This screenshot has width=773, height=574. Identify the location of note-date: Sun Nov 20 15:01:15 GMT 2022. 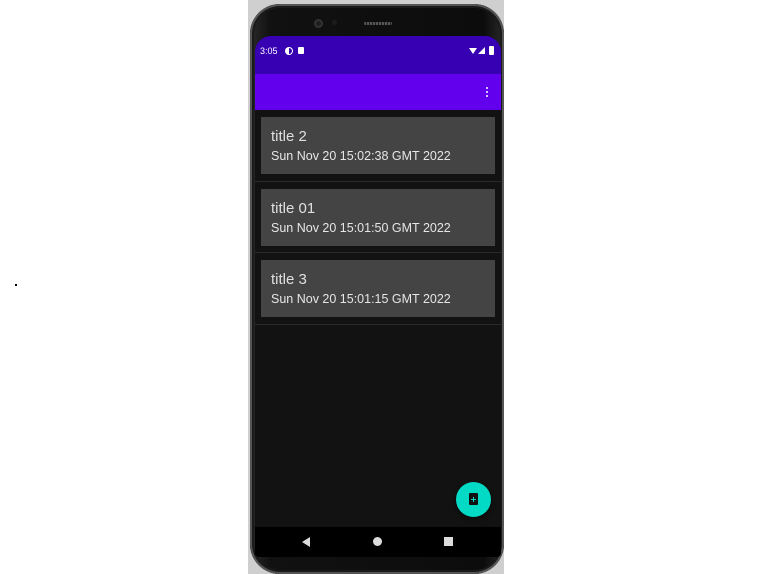
(361, 299).